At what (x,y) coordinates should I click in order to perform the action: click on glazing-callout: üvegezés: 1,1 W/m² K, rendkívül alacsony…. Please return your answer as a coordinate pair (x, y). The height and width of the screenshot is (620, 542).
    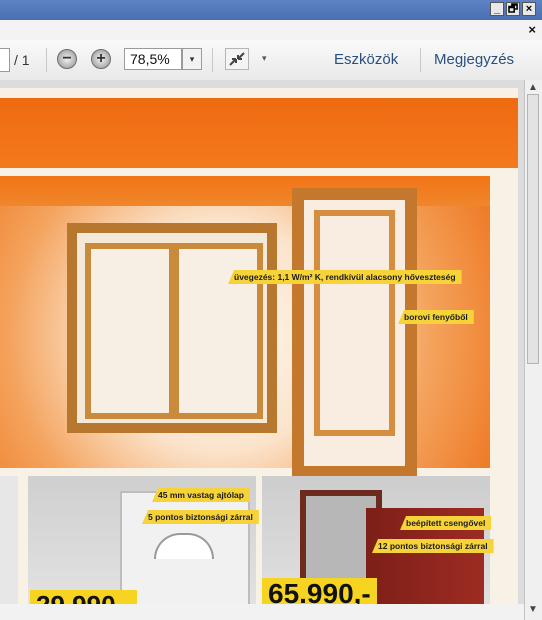
    Looking at the image, I should click on (345, 277).